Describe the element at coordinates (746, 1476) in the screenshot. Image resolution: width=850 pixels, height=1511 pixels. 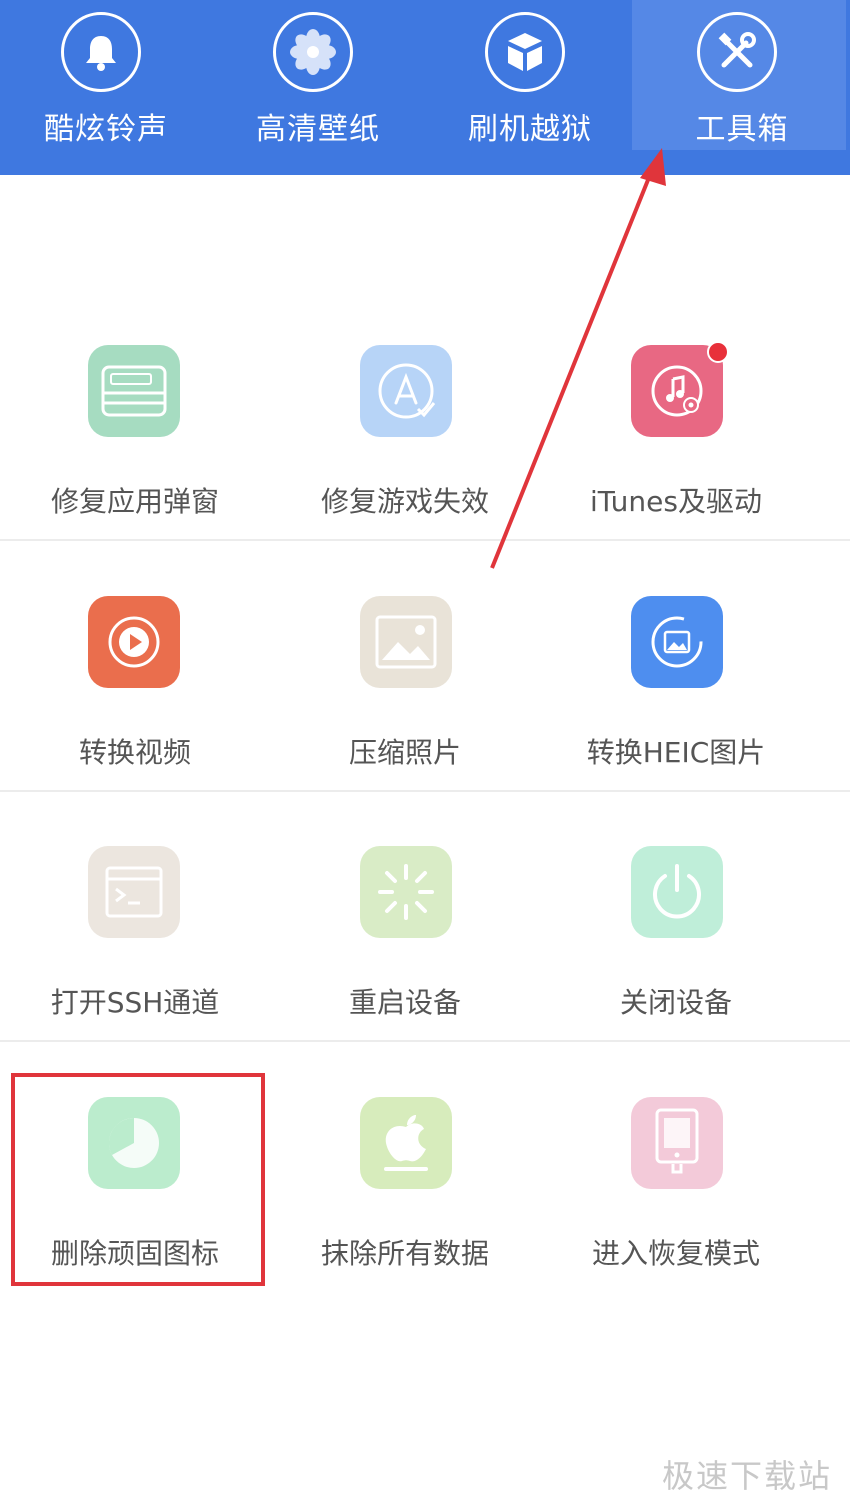
I see `watermark-text: 极速下载站` at that location.